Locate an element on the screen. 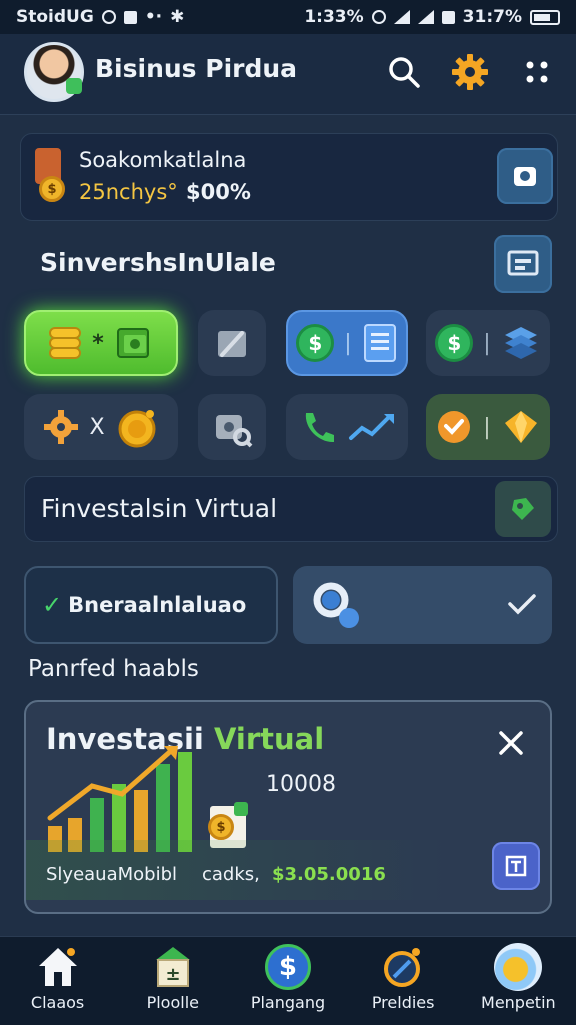  investment-value: 10008 is located at coordinates (301, 784).